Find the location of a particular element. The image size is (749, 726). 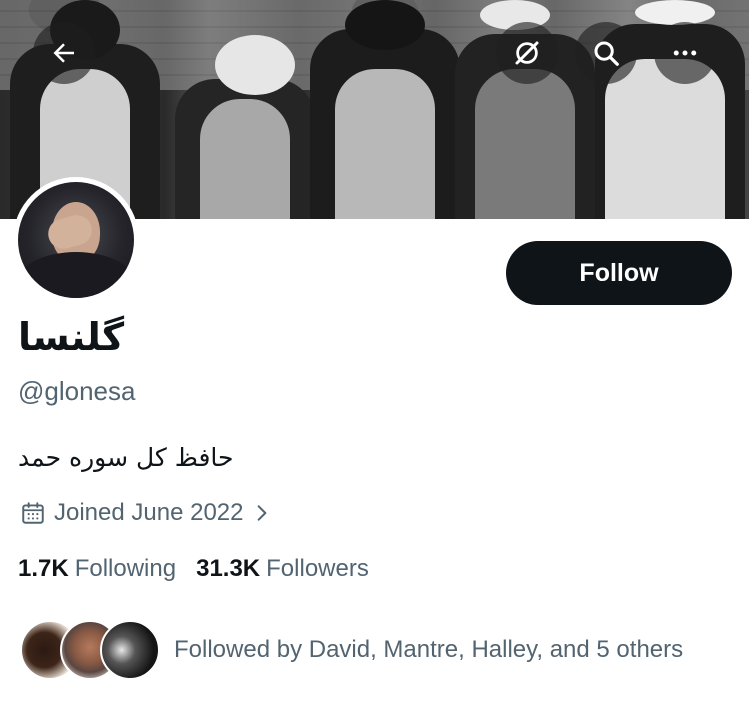

calendar-icon is located at coordinates (33, 513).